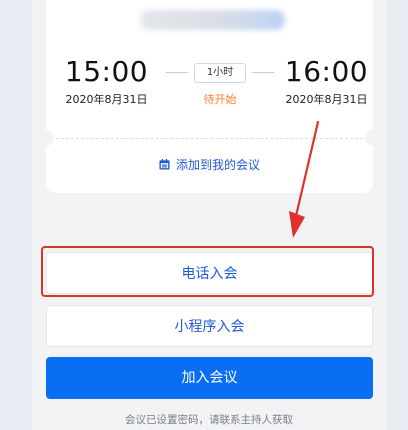 This screenshot has height=430, width=408. Describe the element at coordinates (220, 99) in the screenshot. I see `meeting-status: 待开始` at that location.